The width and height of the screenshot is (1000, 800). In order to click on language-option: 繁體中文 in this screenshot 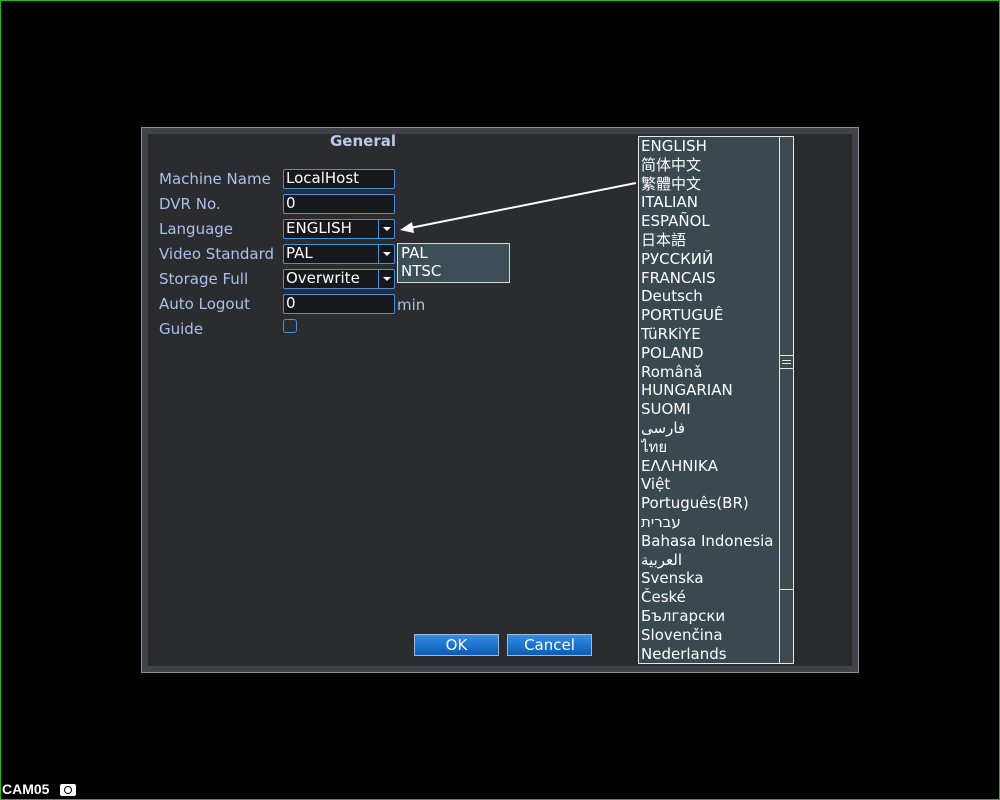, I will do `click(709, 184)`.